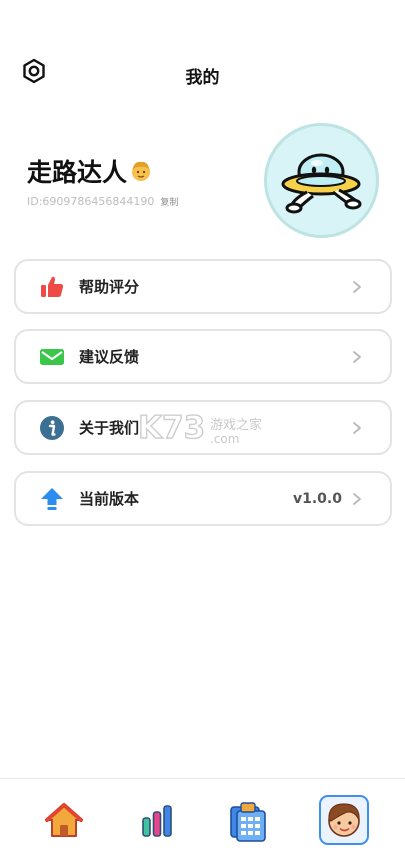  I want to click on tab-home, so click(64, 821).